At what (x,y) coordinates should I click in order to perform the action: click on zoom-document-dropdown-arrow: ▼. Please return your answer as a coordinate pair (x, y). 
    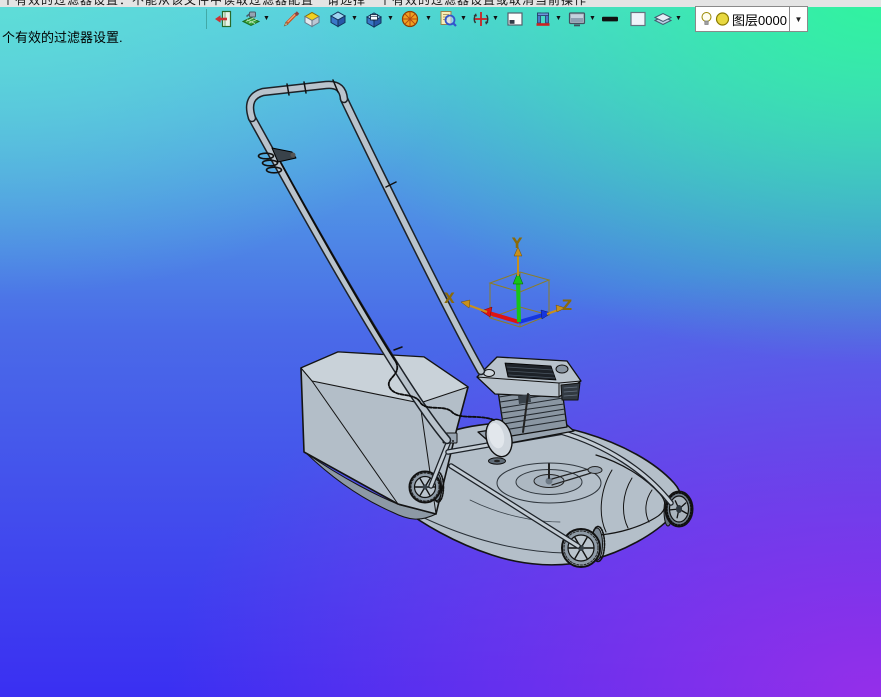
    Looking at the image, I should click on (463, 18).